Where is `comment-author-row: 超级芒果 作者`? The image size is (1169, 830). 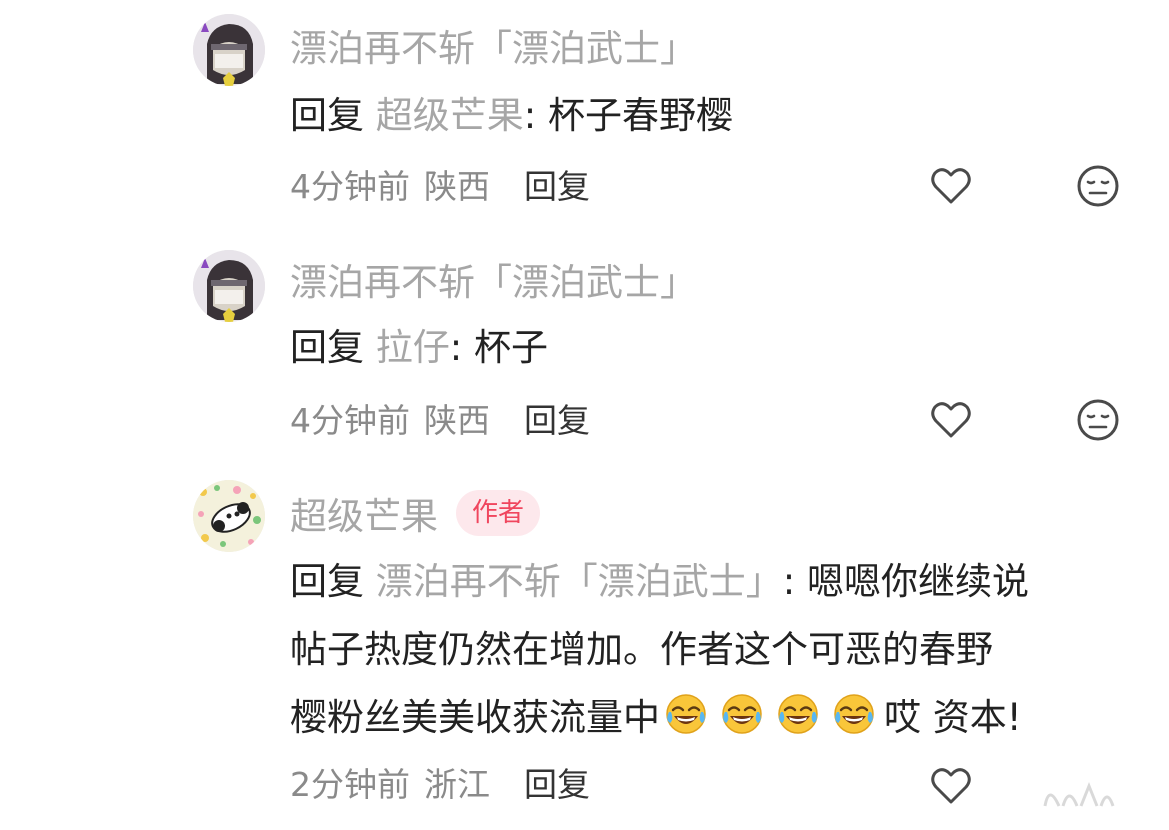
comment-author-row: 超级芒果 作者 is located at coordinates (415, 513).